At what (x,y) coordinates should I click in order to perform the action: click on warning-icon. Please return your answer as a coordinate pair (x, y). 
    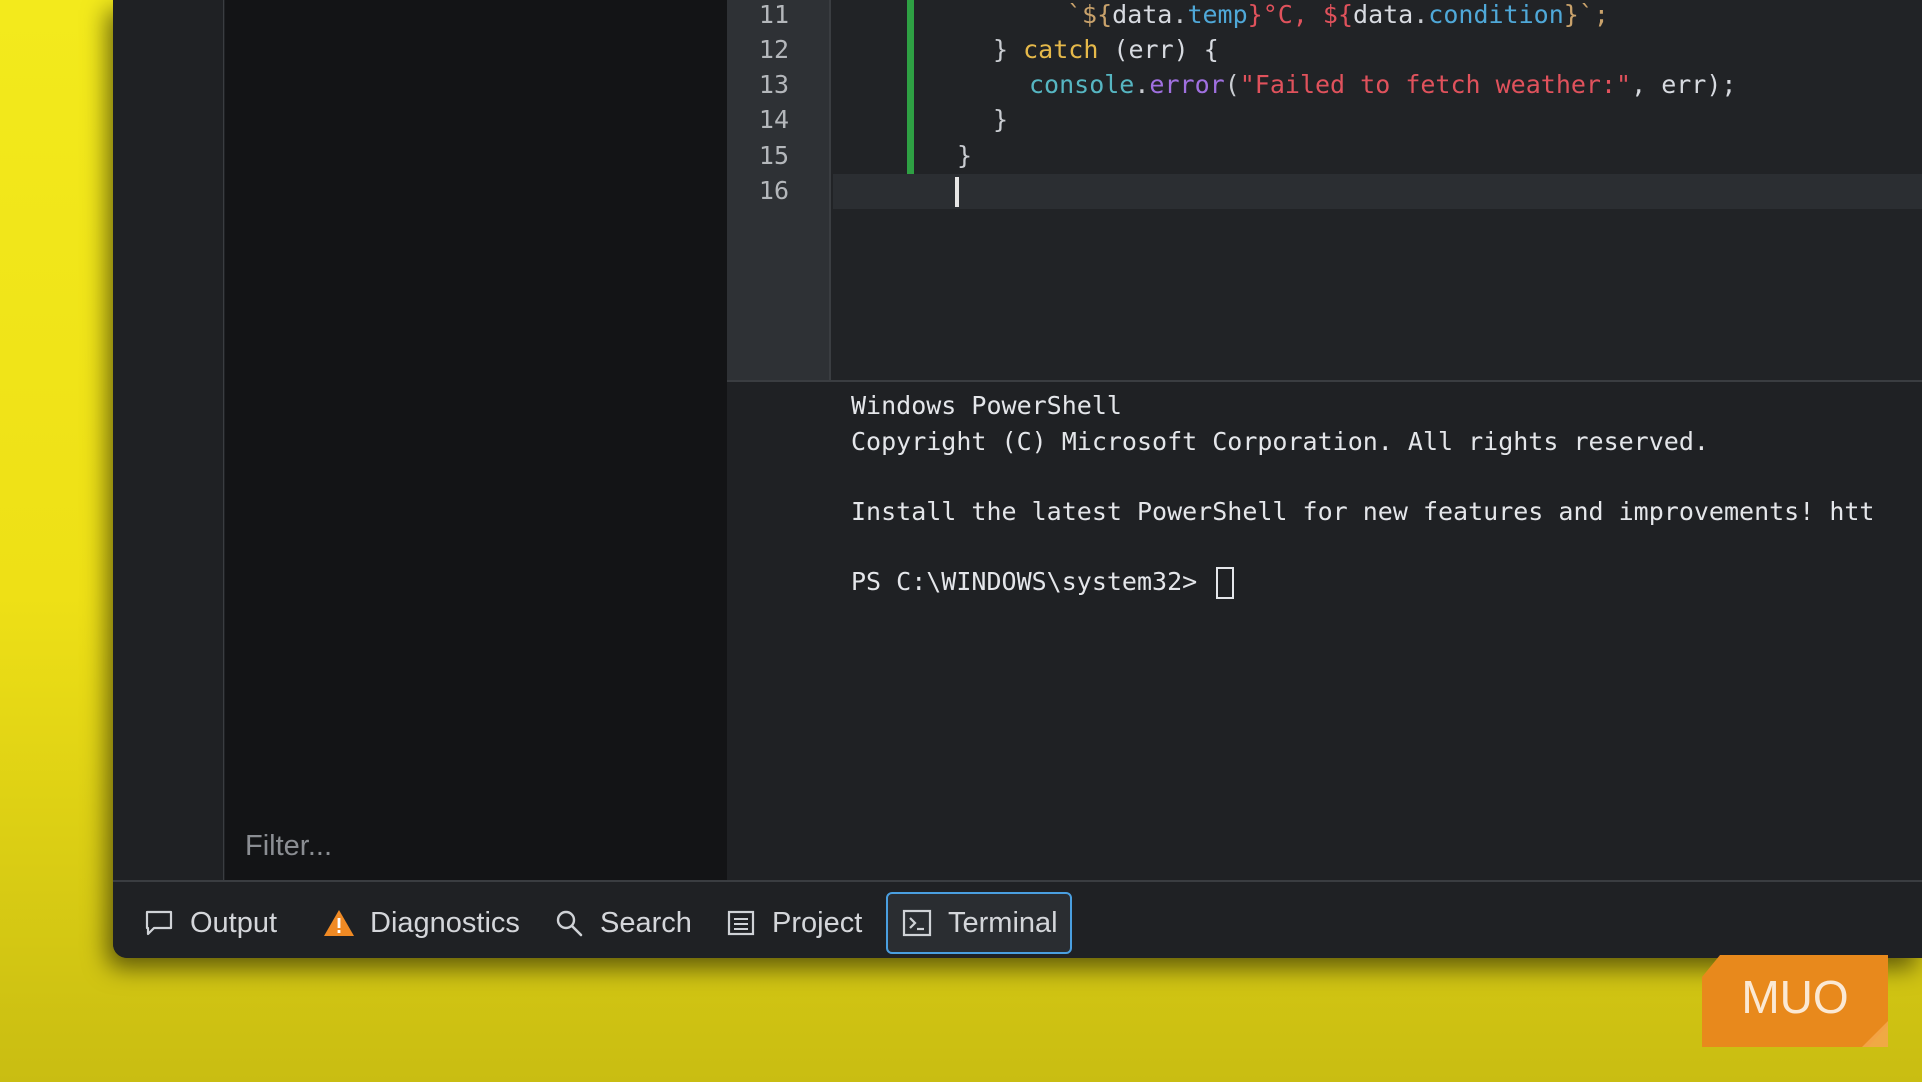
    Looking at the image, I should click on (339, 923).